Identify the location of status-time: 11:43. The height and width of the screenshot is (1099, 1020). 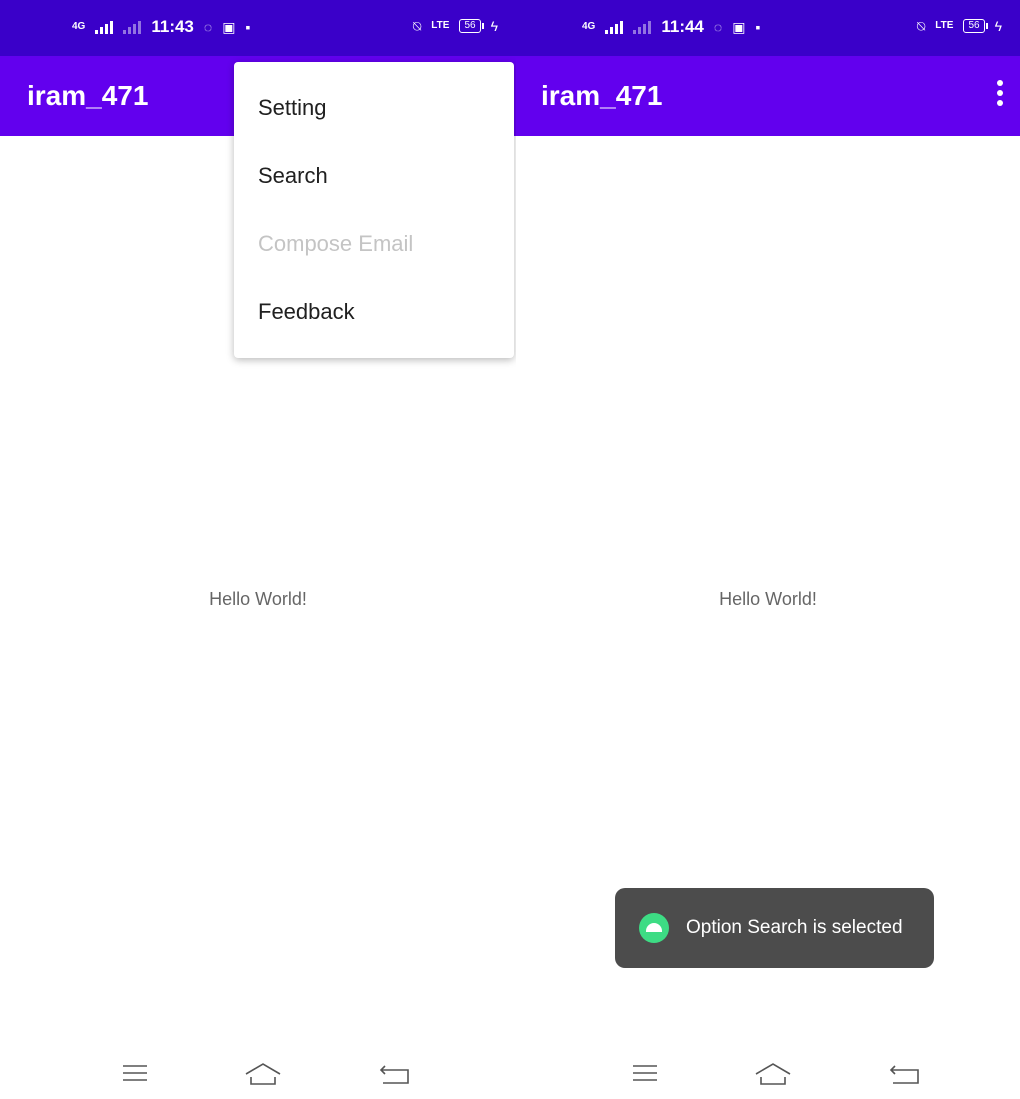
(172, 26).